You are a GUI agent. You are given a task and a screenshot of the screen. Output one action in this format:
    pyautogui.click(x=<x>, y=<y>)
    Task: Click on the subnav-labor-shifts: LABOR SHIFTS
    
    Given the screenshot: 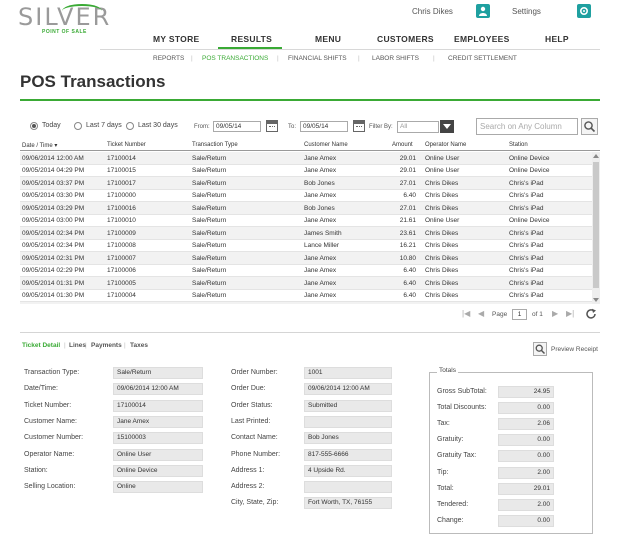 What is the action you would take?
    pyautogui.click(x=395, y=58)
    